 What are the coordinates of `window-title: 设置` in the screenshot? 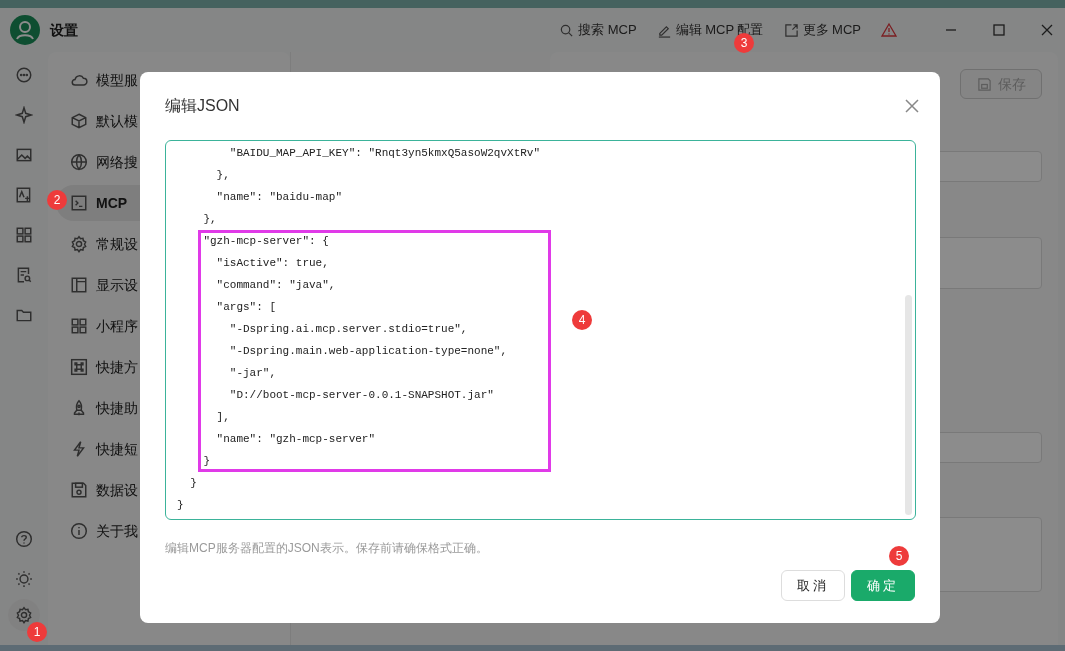 It's located at (64, 30).